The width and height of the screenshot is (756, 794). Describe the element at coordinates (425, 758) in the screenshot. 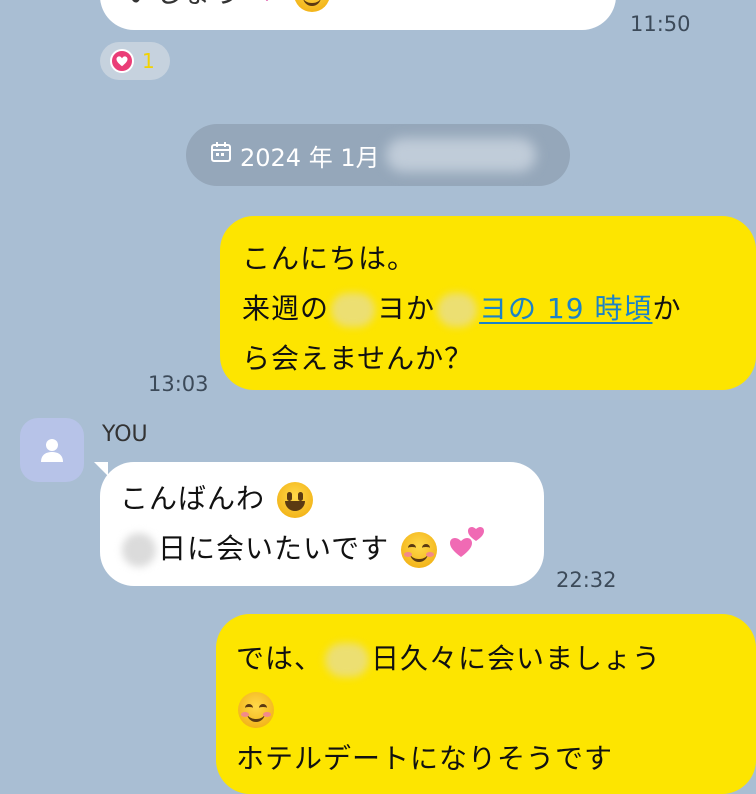

I see `message-line: ホテルデートになりそうです` at that location.